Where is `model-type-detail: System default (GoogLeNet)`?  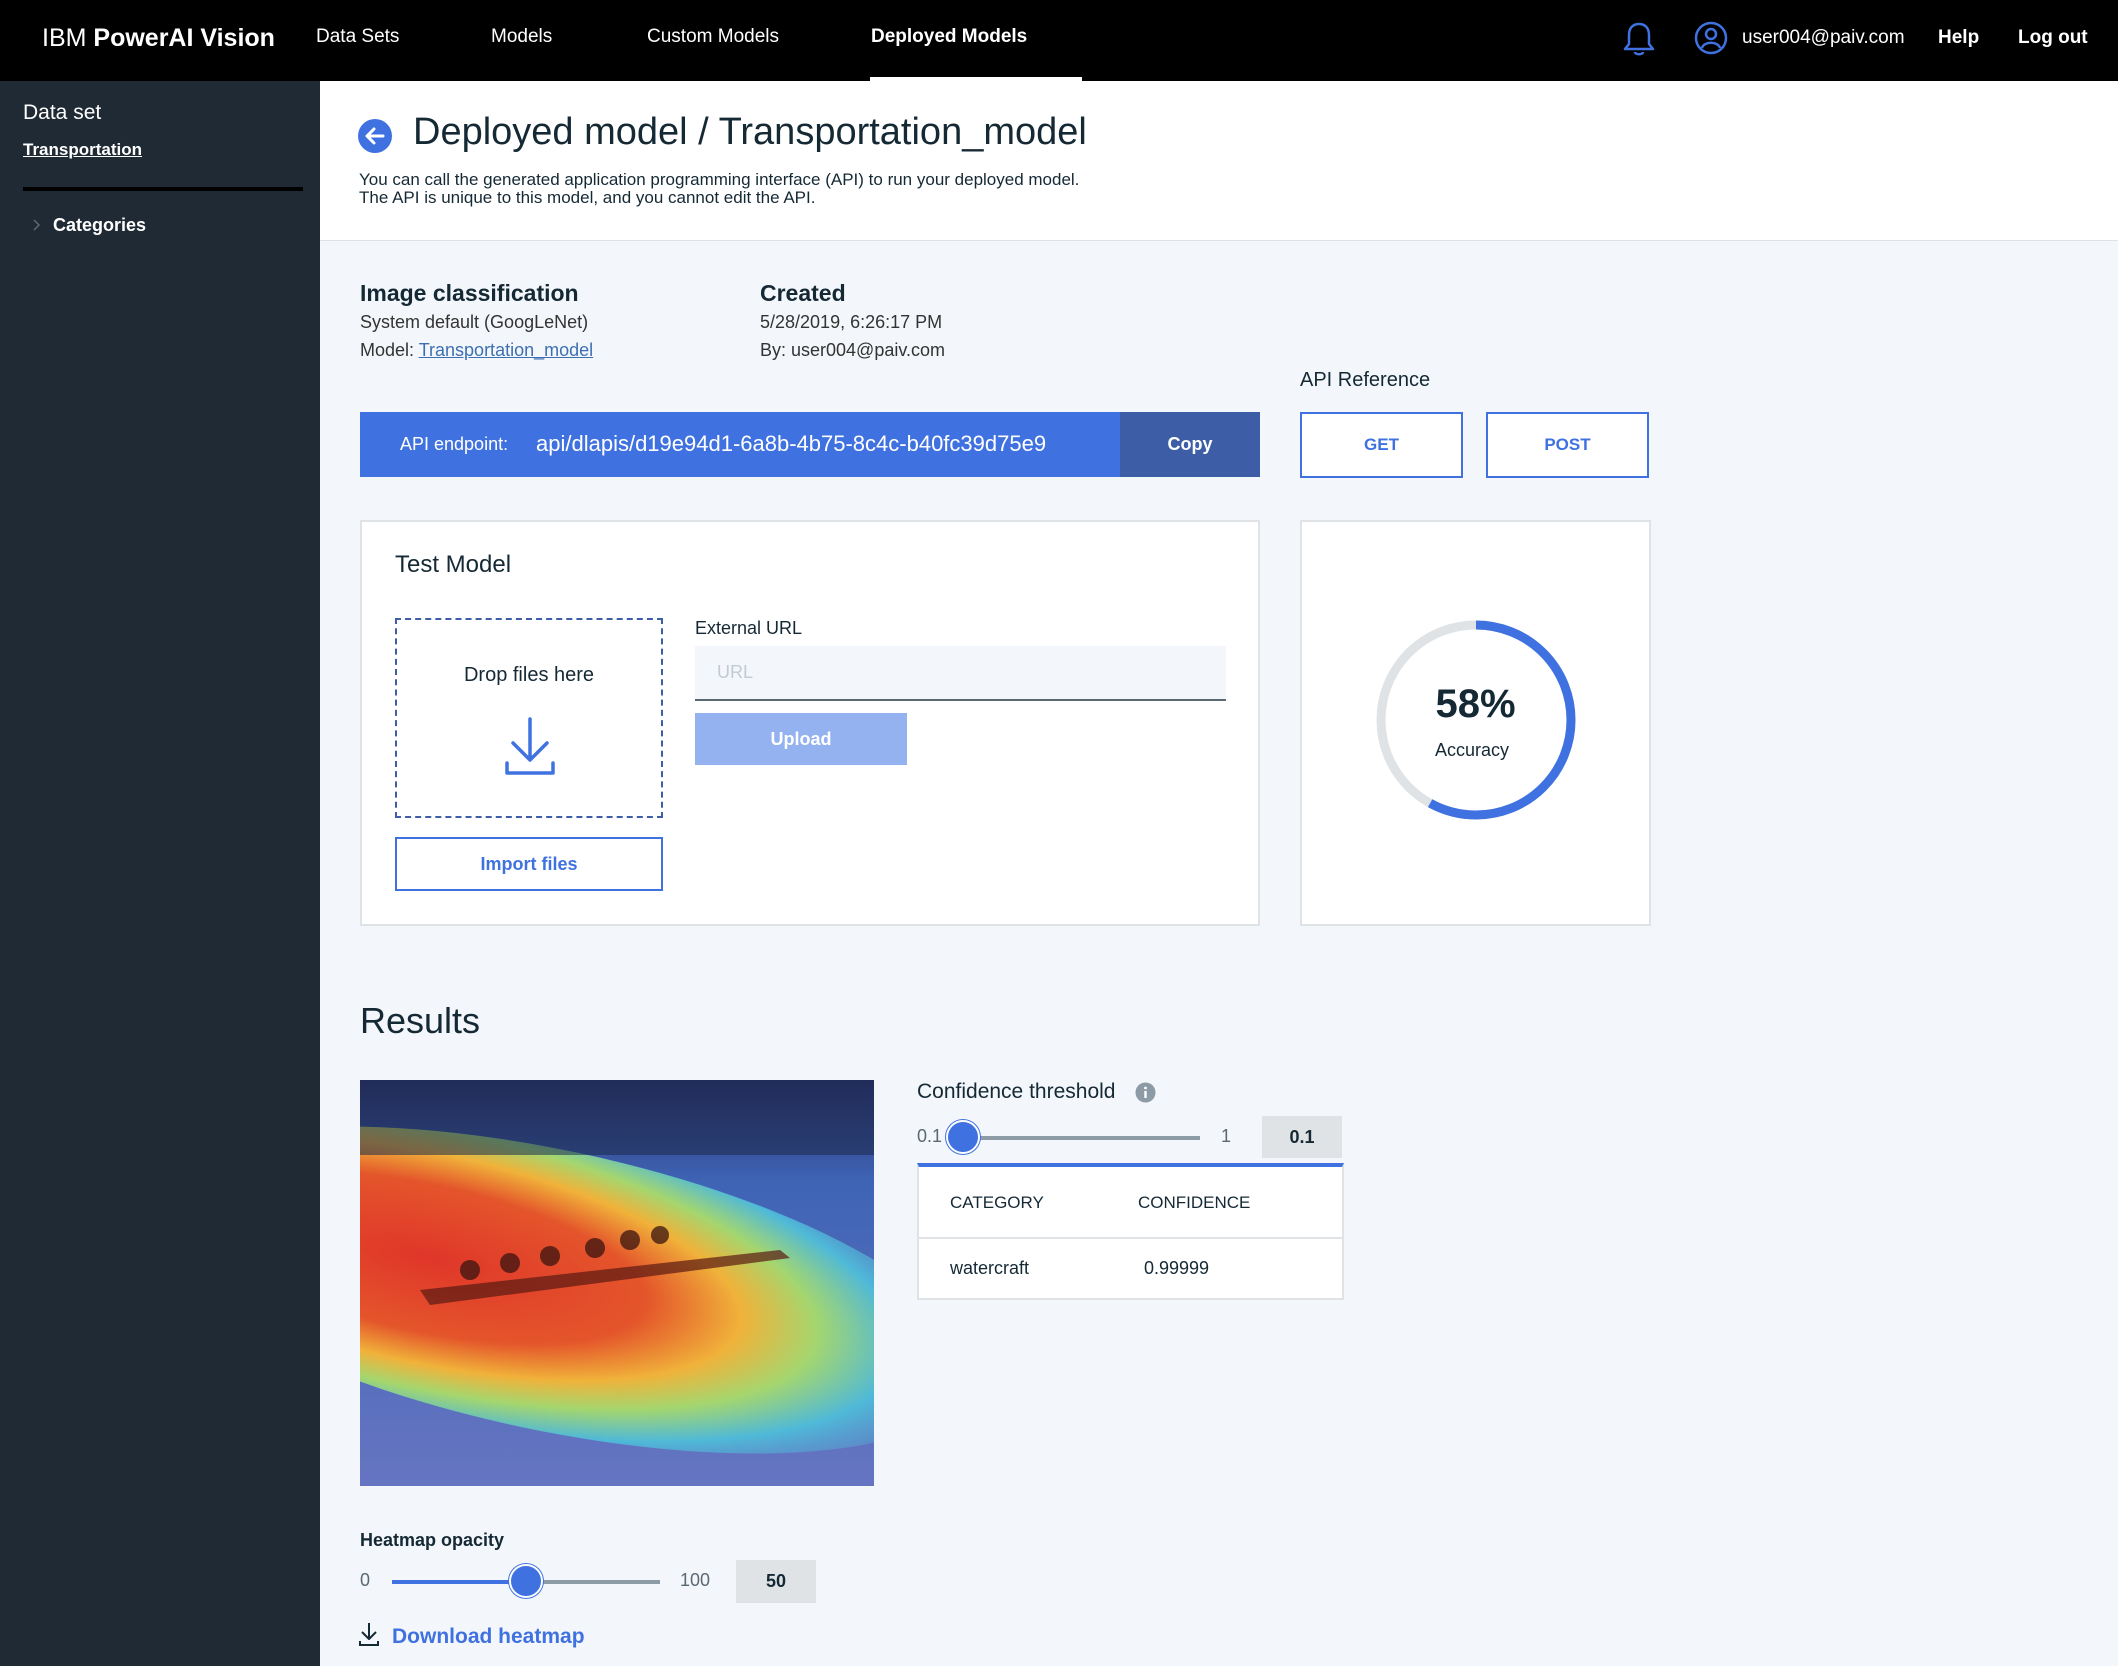
model-type-detail: System default (GoogLeNet) is located at coordinates (474, 322).